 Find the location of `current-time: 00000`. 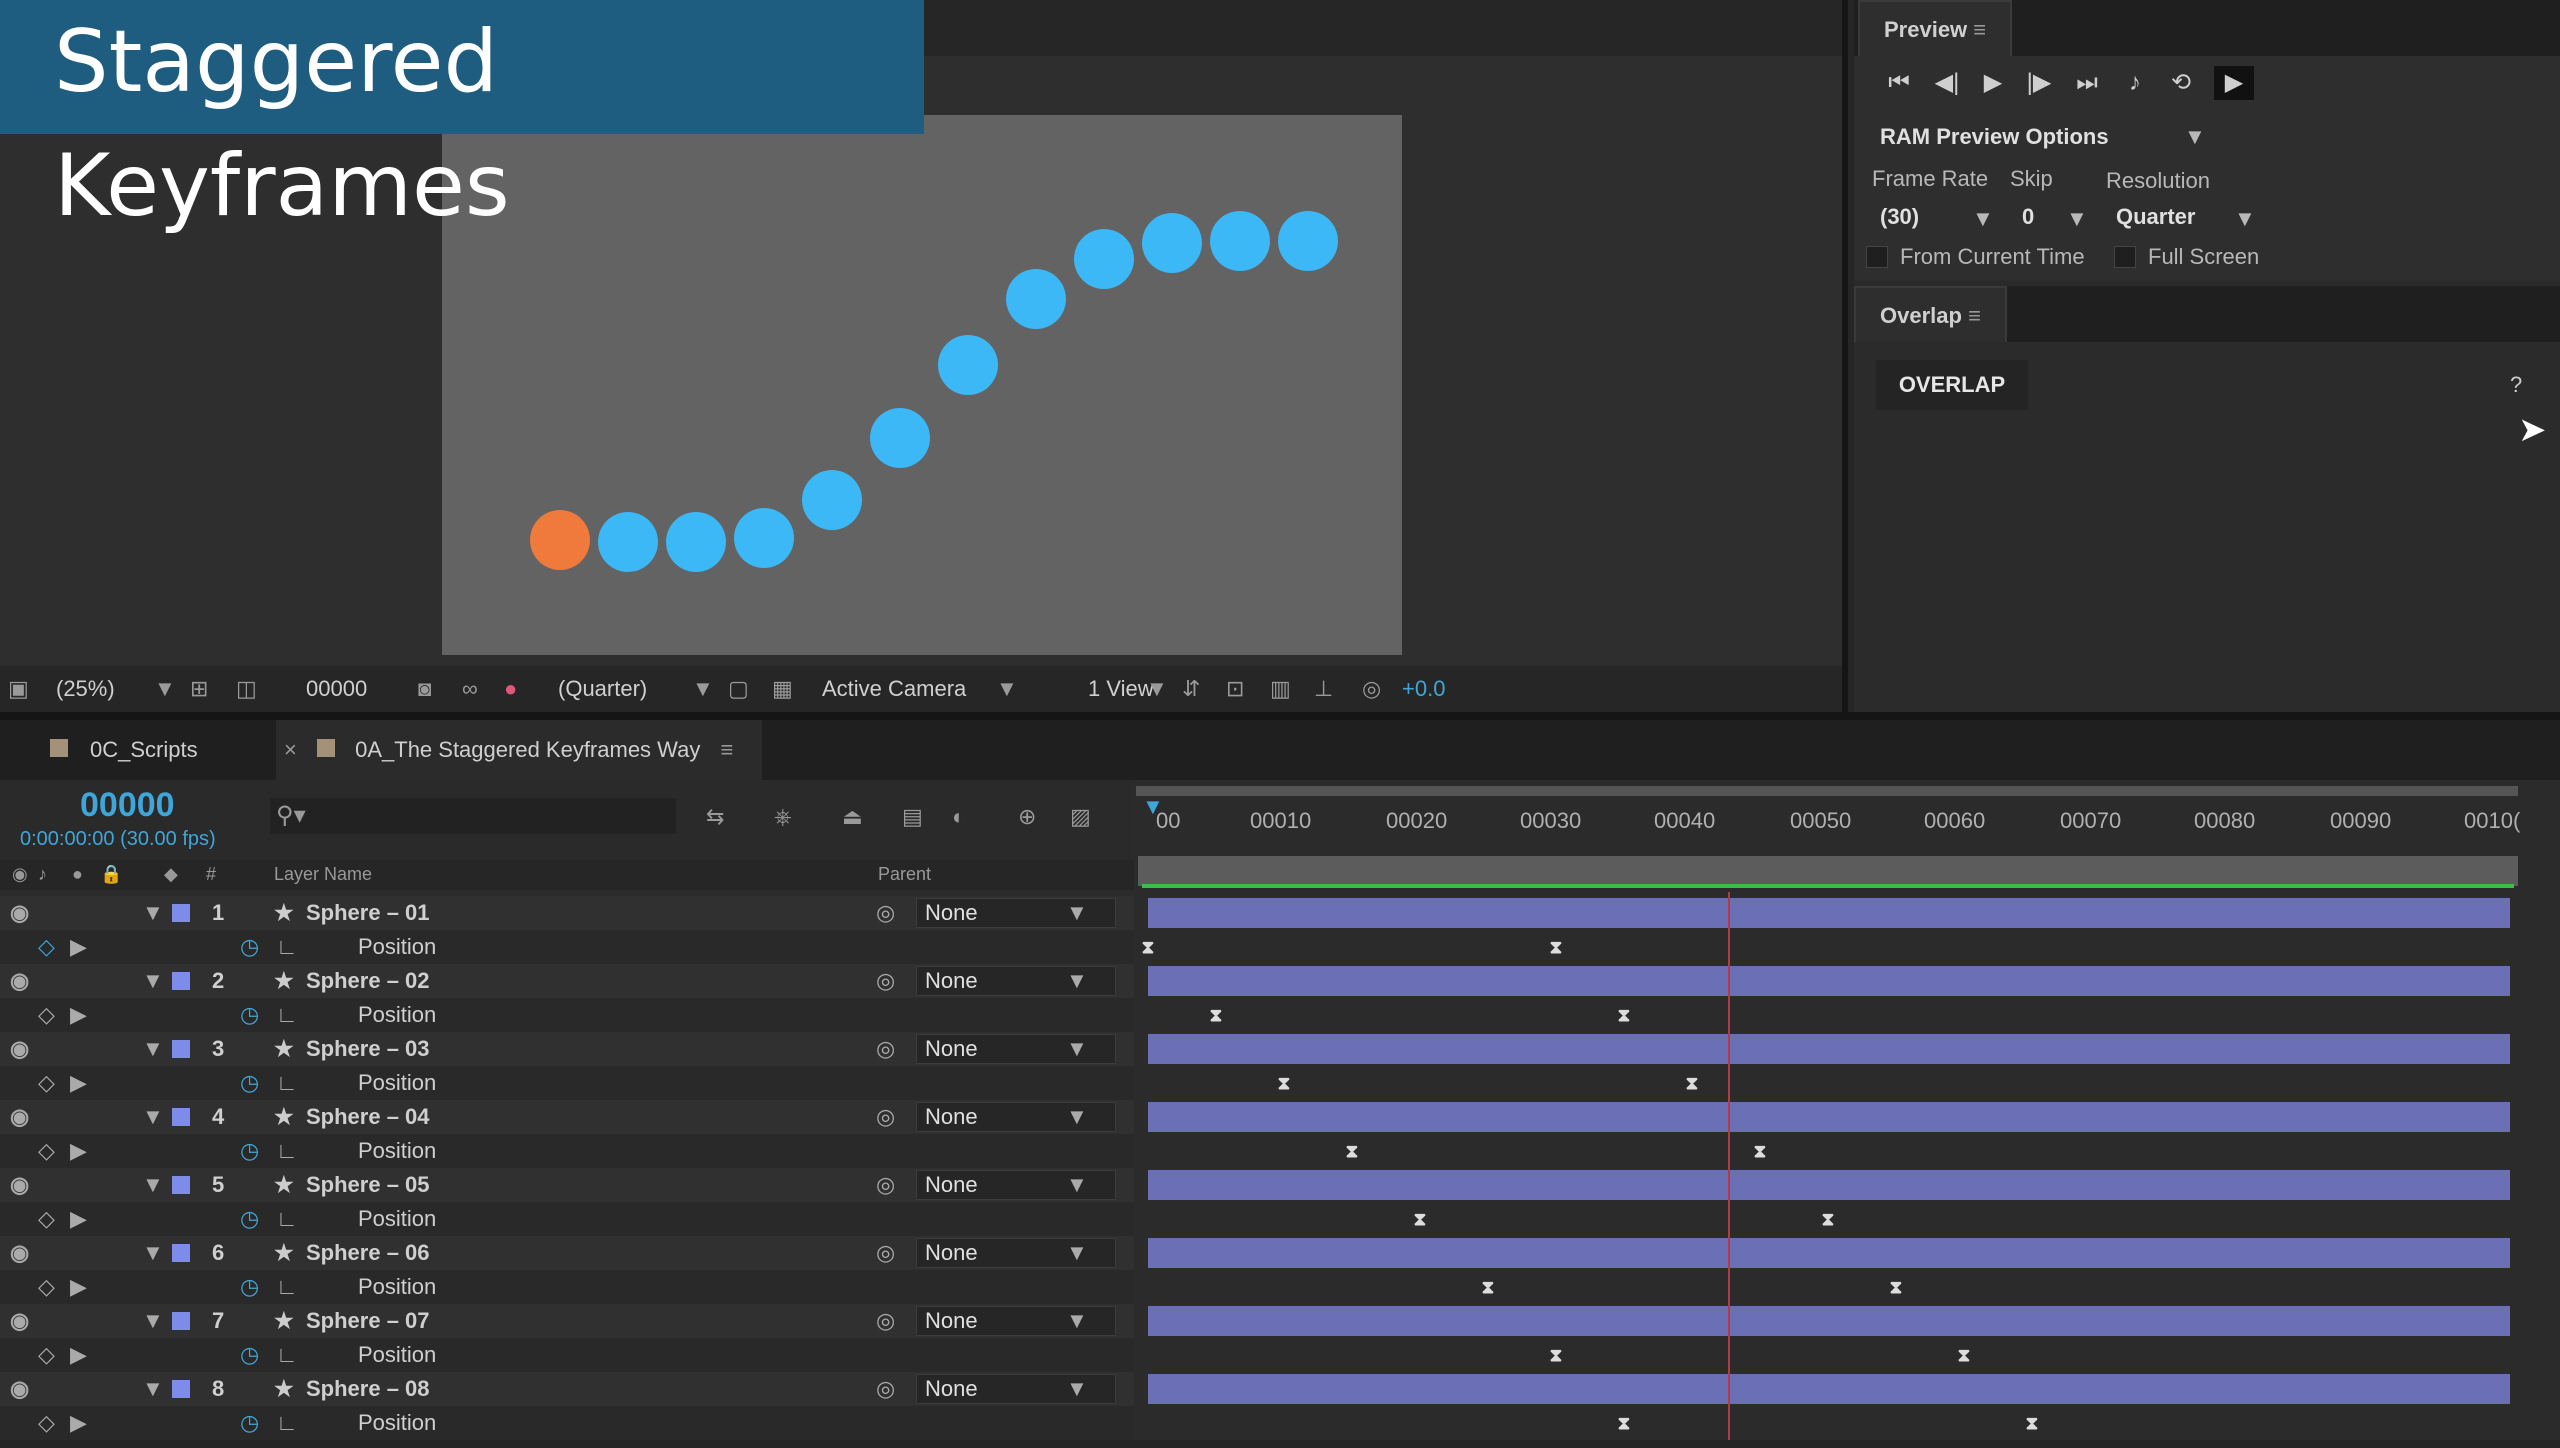

current-time: 00000 is located at coordinates (127, 805).